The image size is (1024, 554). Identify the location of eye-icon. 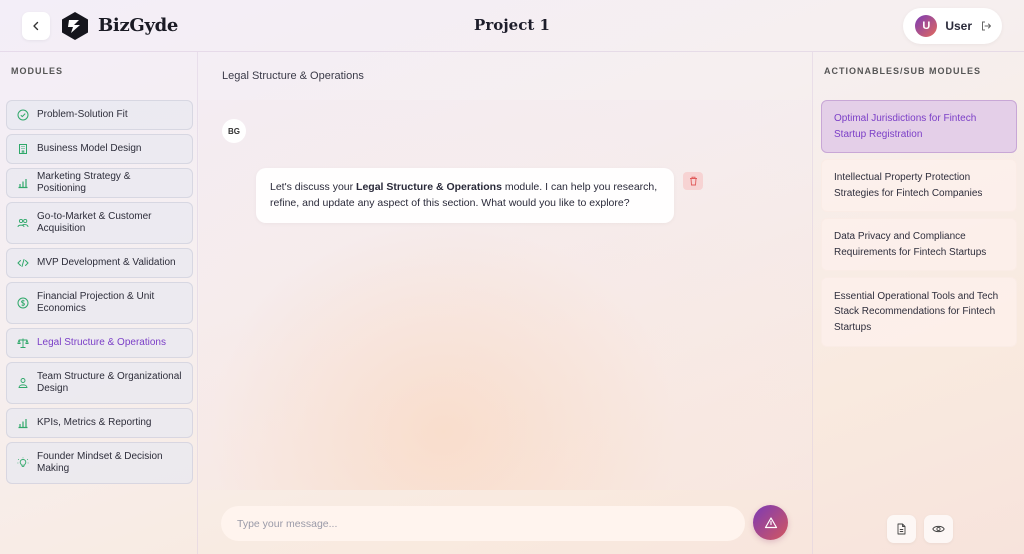
(938, 529).